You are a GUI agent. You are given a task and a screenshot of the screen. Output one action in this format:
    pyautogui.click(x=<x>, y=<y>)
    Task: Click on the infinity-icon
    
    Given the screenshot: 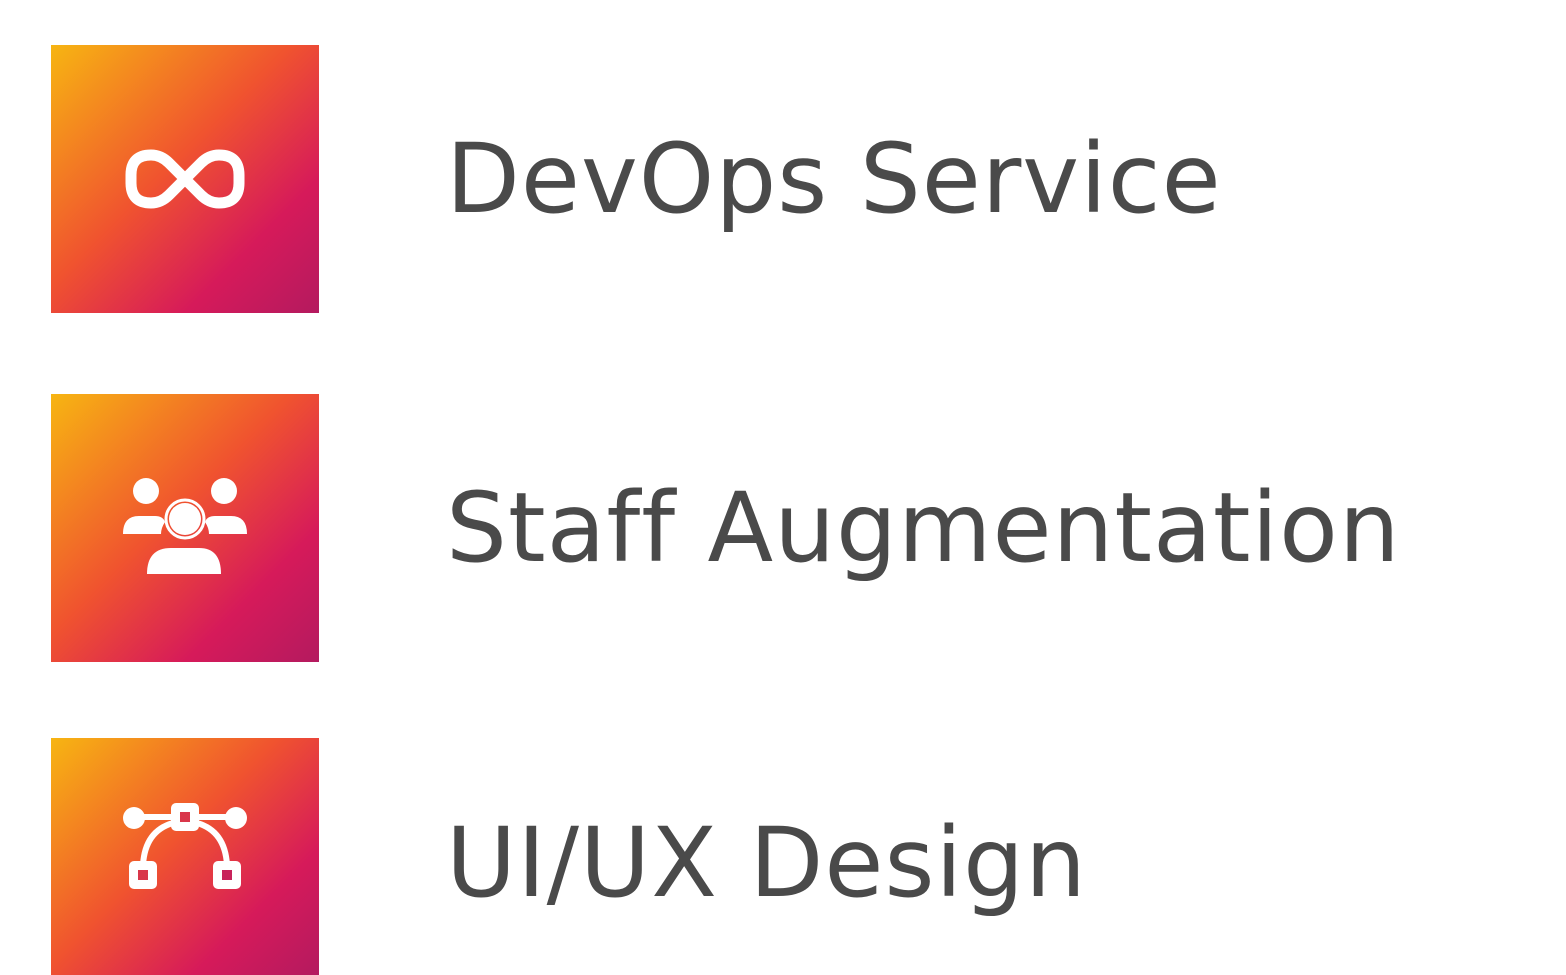 What is the action you would take?
    pyautogui.click(x=185, y=179)
    